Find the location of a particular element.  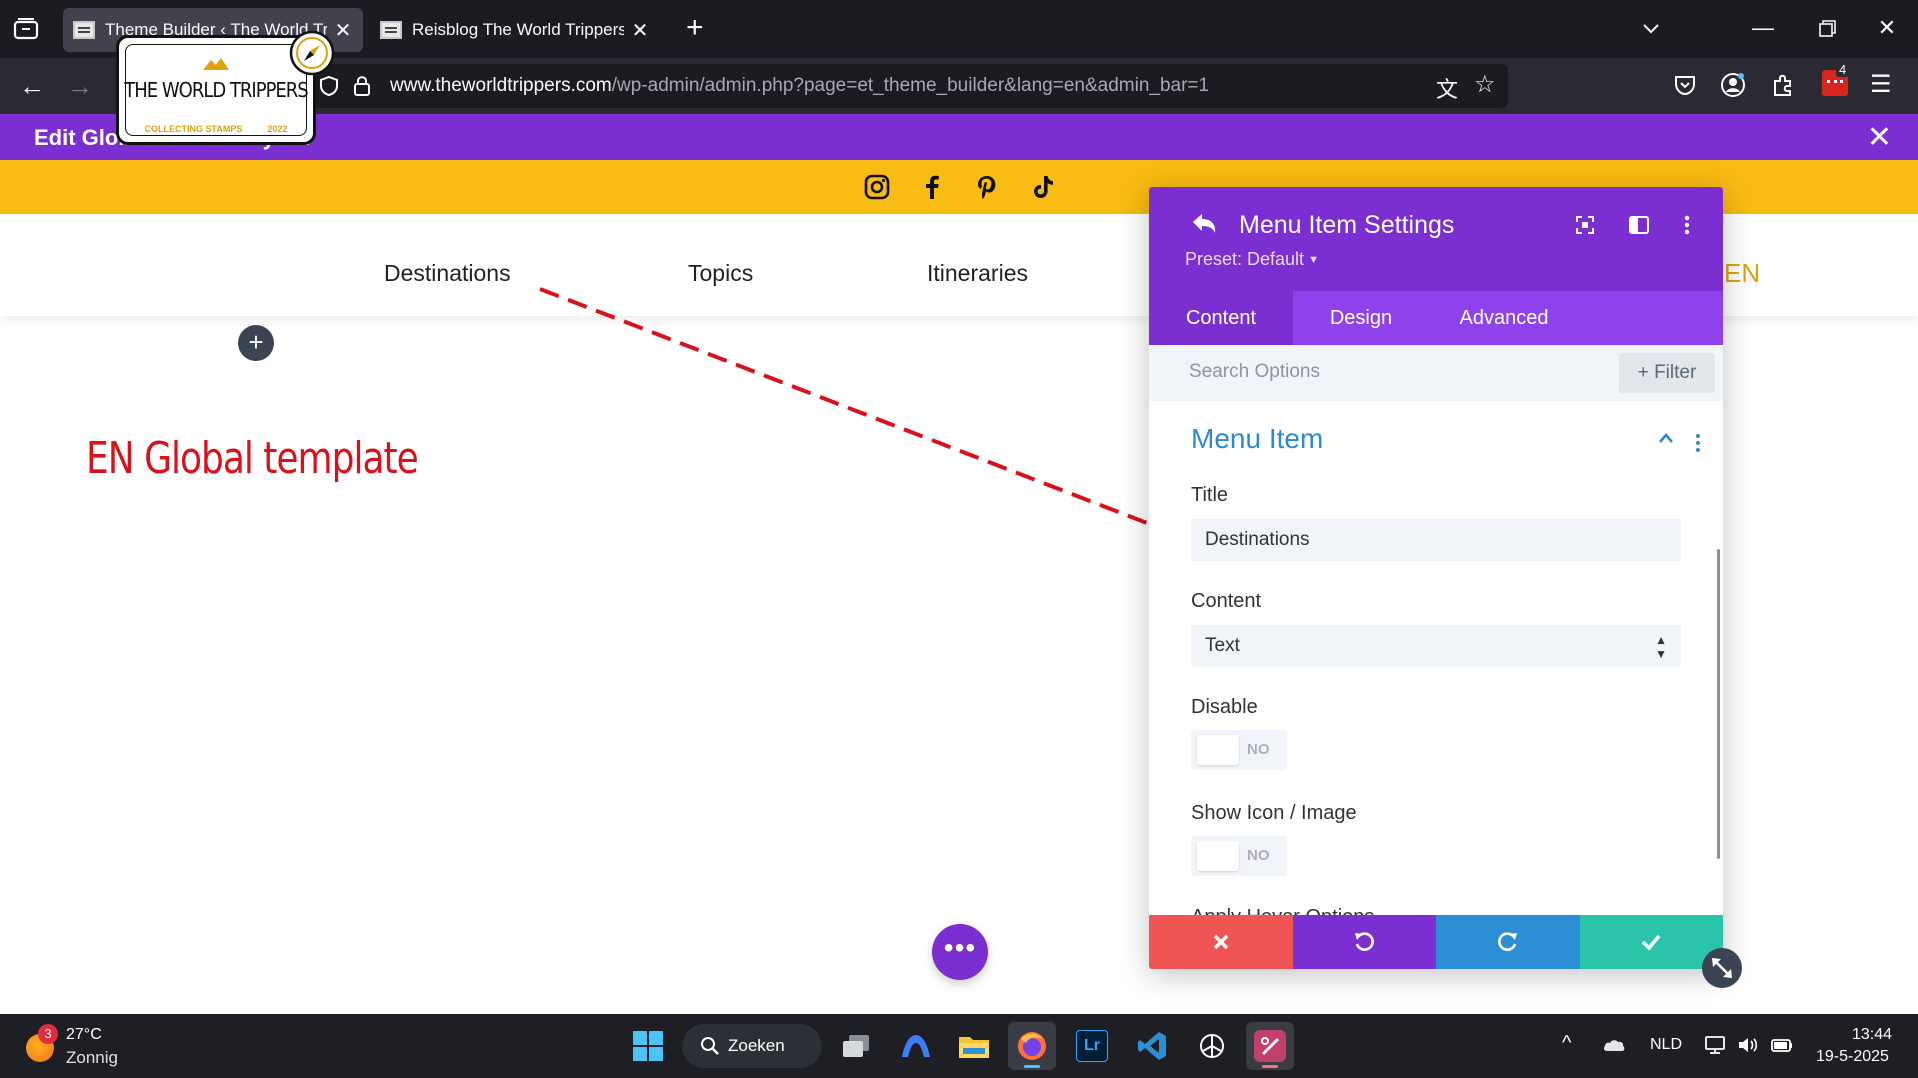

clock-time: 13:44 is located at coordinates (1872, 1035).